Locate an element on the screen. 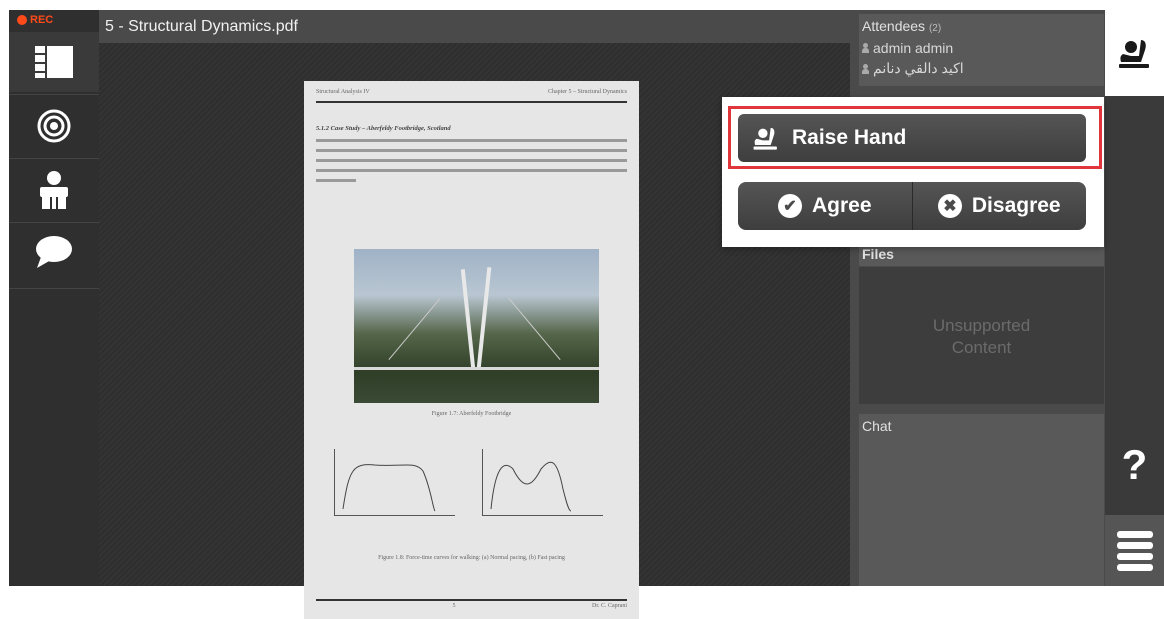  unsupported-line1: Unsupported is located at coordinates (981, 325).